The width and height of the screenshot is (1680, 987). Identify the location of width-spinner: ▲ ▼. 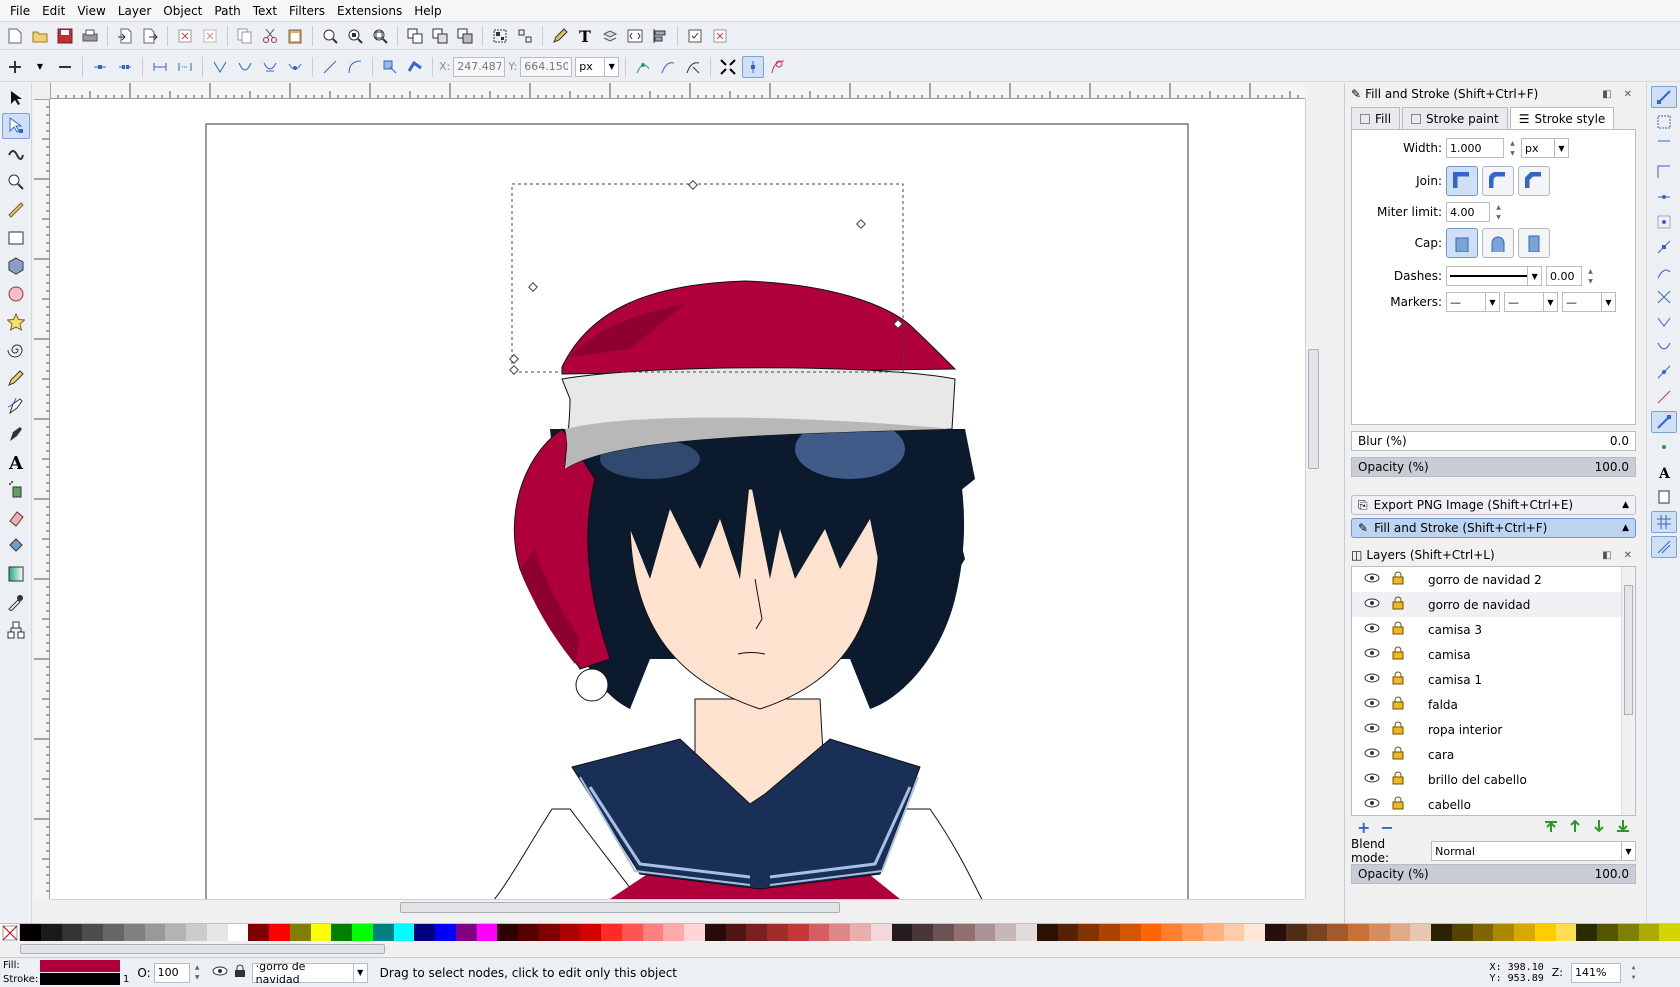
(1512, 148).